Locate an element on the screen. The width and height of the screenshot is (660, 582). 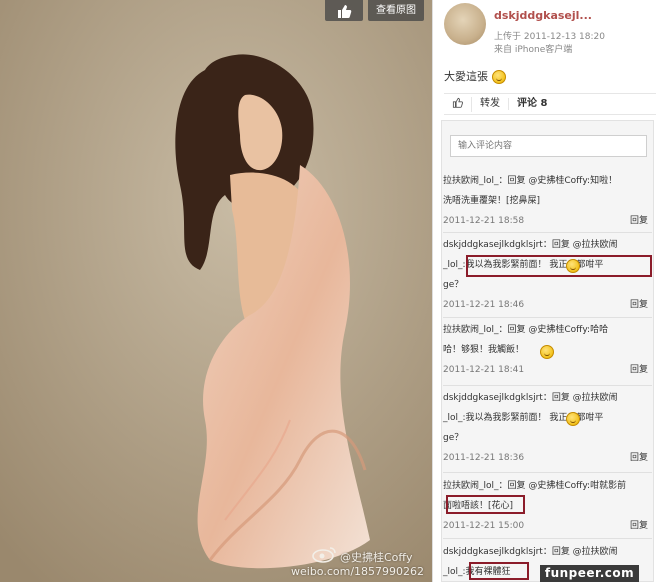
watermark-url: weibo.com/1857990262 is located at coordinates (358, 571).